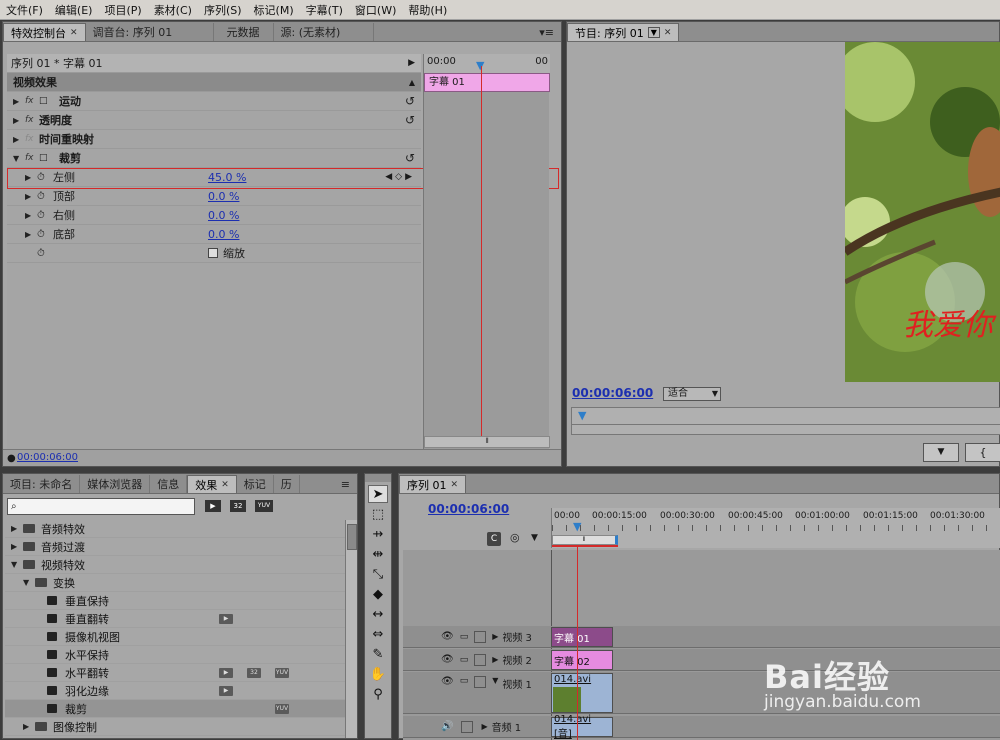 The height and width of the screenshot is (740, 1000). What do you see at coordinates (378, 534) in the screenshot?
I see `ripple-edit-tool-icon: ⇸` at bounding box center [378, 534].